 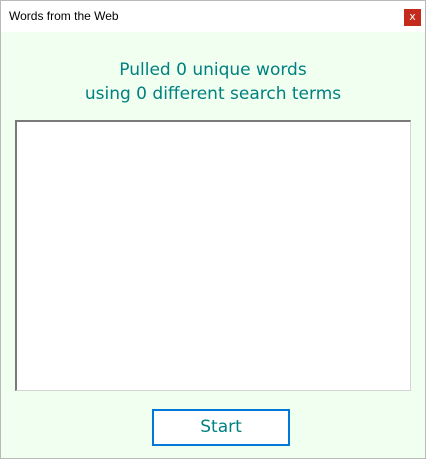 What do you see at coordinates (64, 16) in the screenshot?
I see `window-title: Words from the Web` at bounding box center [64, 16].